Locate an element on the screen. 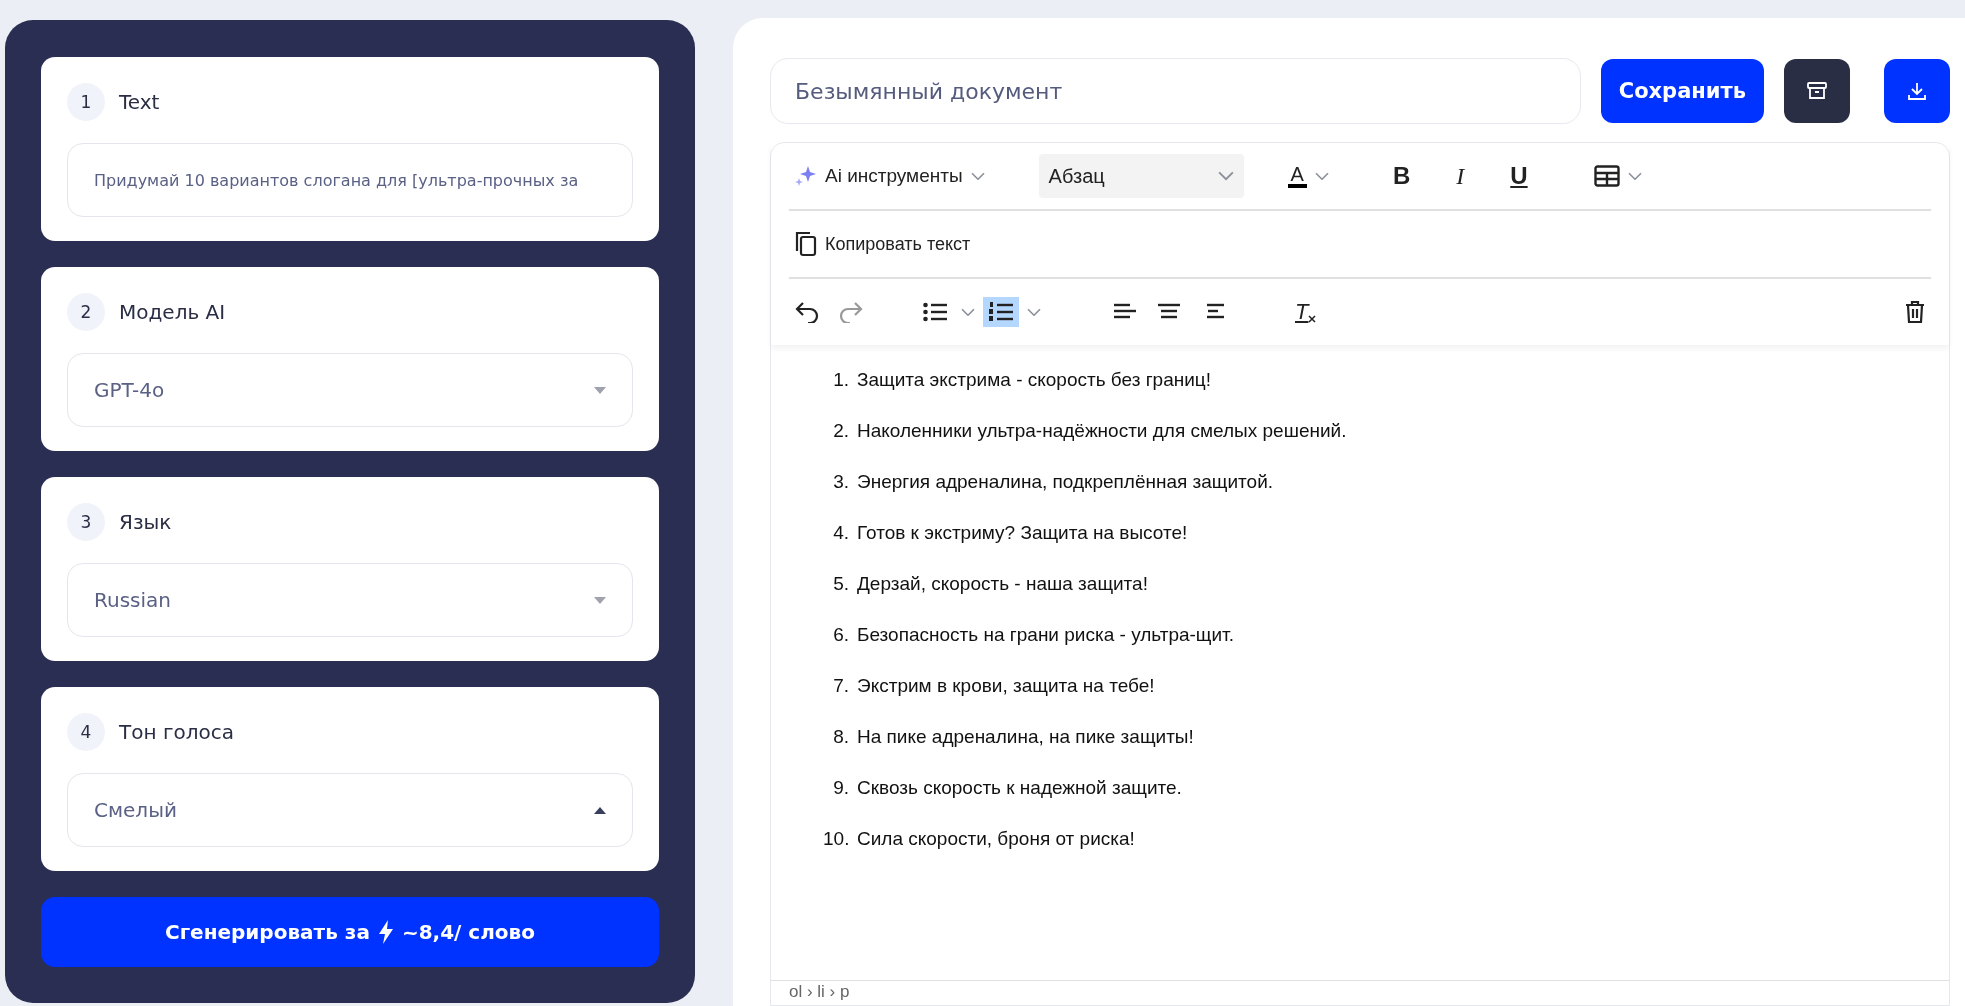 The width and height of the screenshot is (1965, 1006). list-number: 9. is located at coordinates (840, 788).